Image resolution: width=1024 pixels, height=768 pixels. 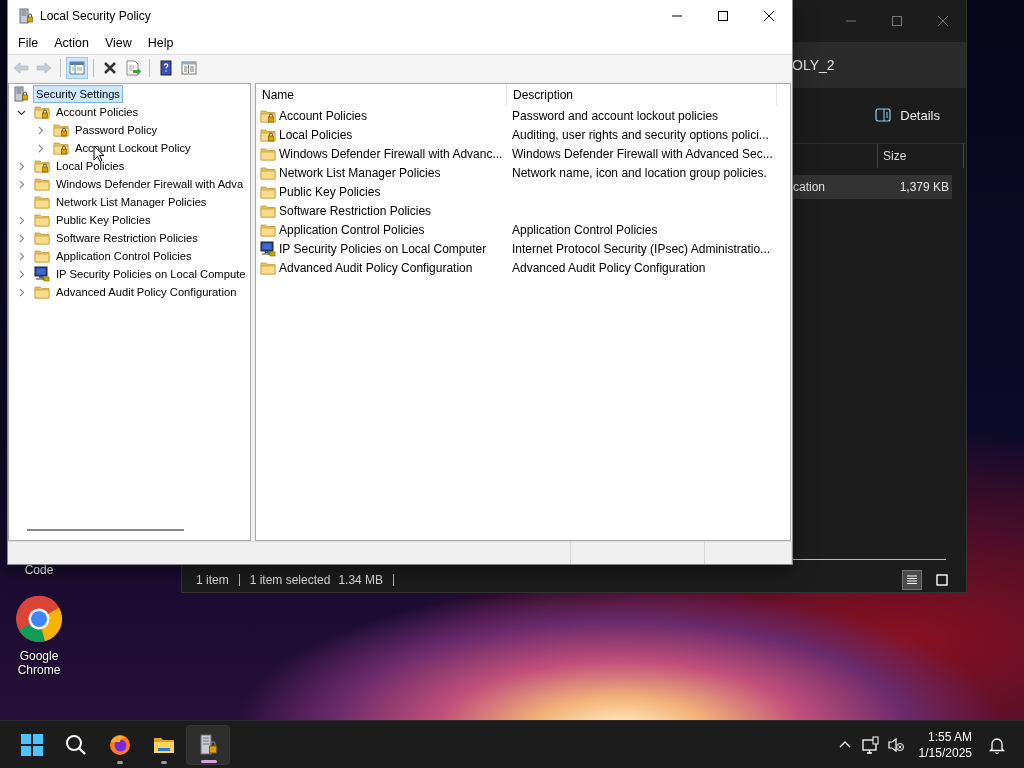 I want to click on tree-item: Account Policies, so click(x=97, y=112).